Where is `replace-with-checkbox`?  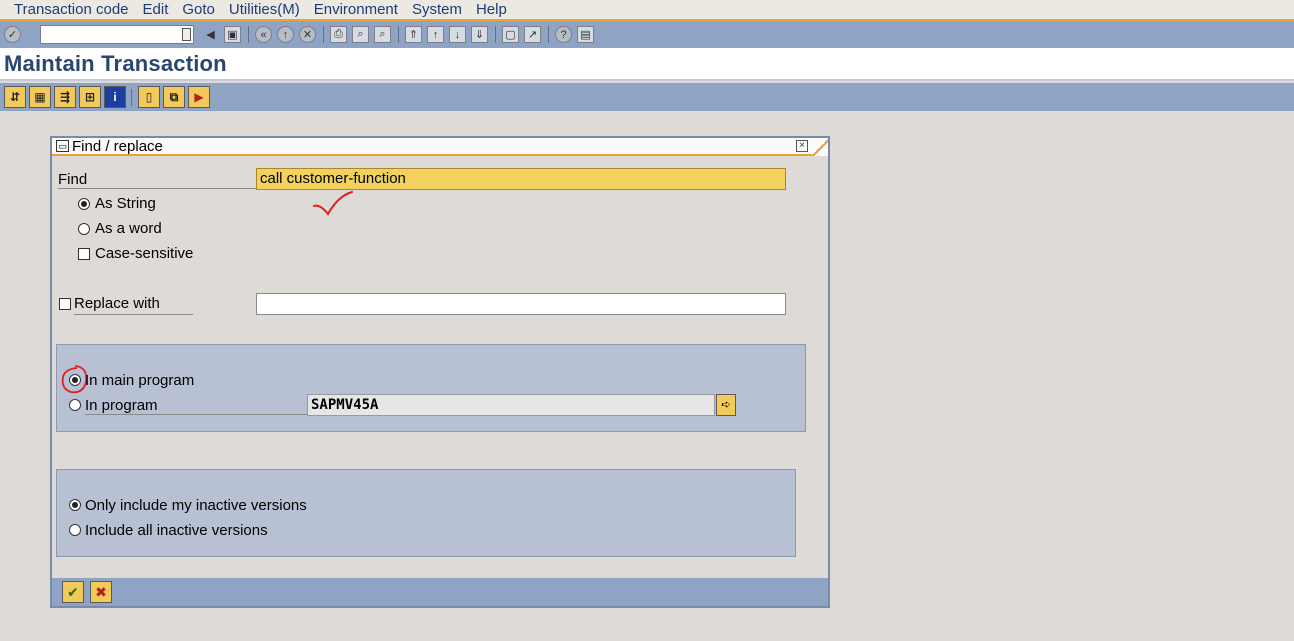 replace-with-checkbox is located at coordinates (65, 304).